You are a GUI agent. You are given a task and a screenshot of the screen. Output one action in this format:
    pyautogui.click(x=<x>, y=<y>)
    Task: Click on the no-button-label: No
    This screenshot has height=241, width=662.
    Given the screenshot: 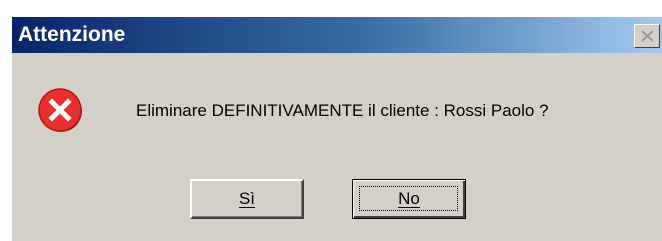 What is the action you would take?
    pyautogui.click(x=409, y=198)
    